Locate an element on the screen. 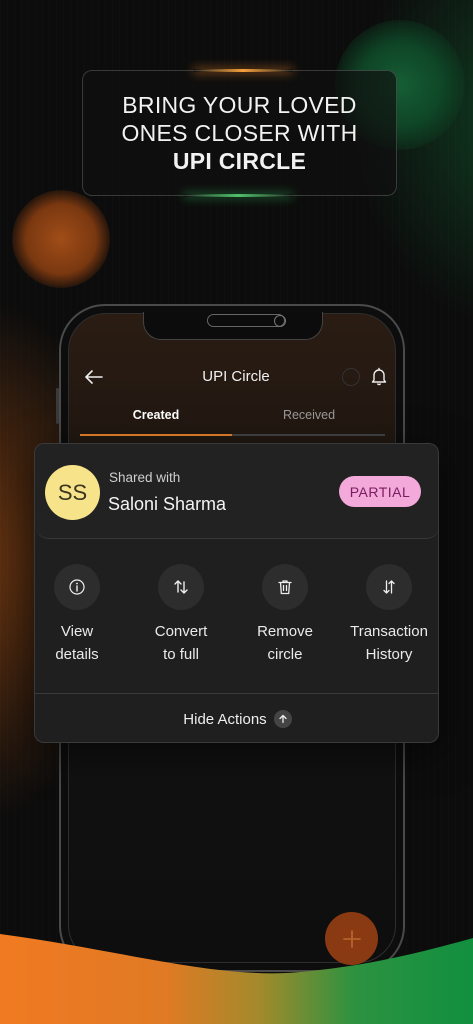 This screenshot has width=473, height=1024. status-badge: PARTIAL is located at coordinates (380, 491).